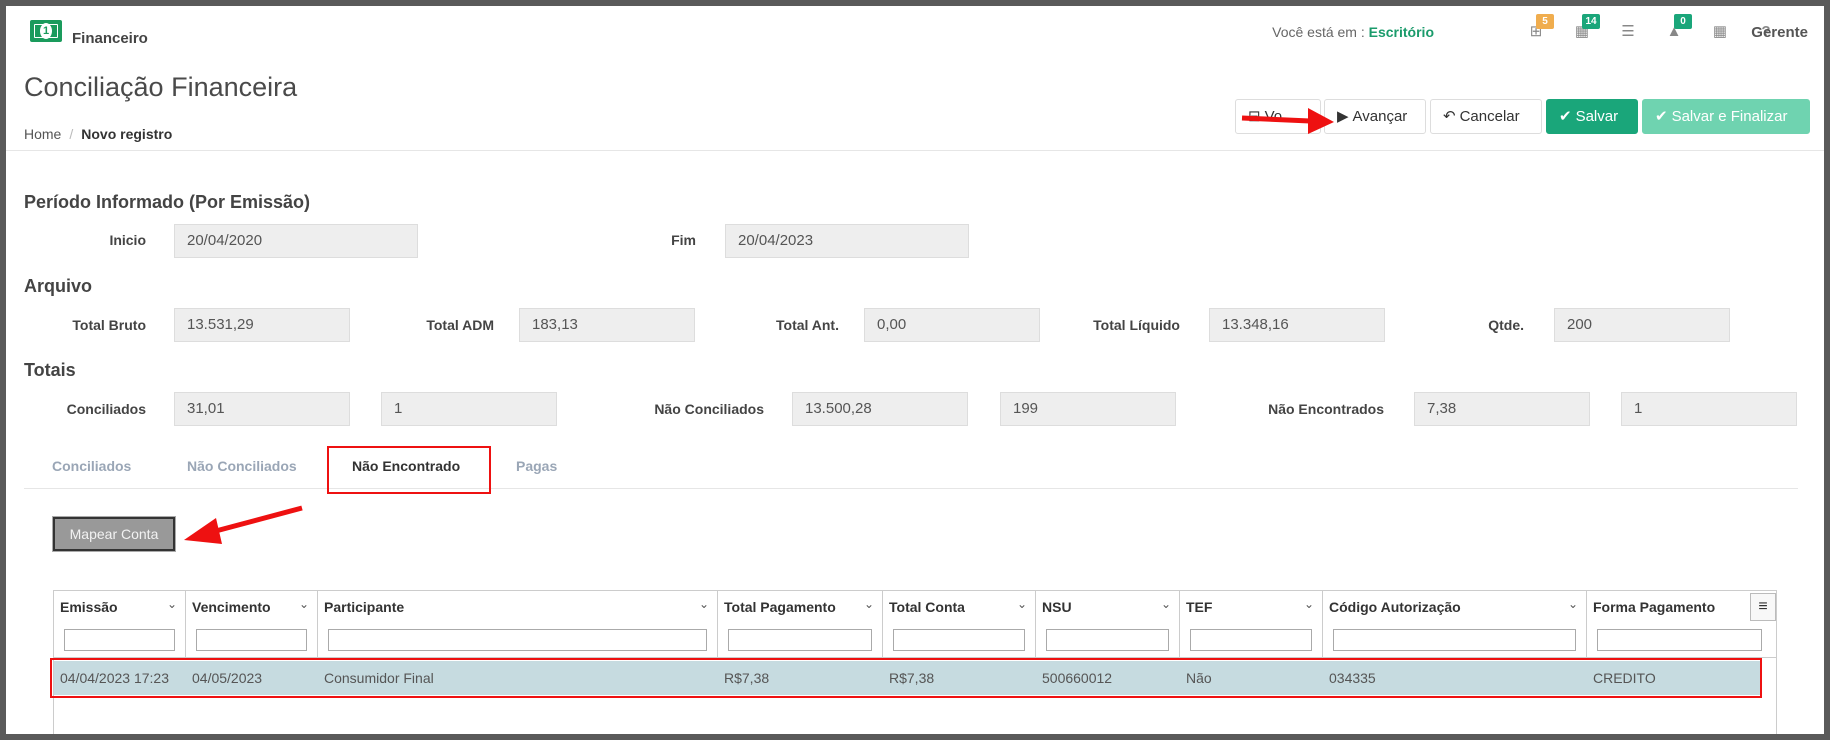 This screenshot has width=1830, height=740. What do you see at coordinates (1375, 116) in the screenshot?
I see `avancar-button: ▶ Avançar` at bounding box center [1375, 116].